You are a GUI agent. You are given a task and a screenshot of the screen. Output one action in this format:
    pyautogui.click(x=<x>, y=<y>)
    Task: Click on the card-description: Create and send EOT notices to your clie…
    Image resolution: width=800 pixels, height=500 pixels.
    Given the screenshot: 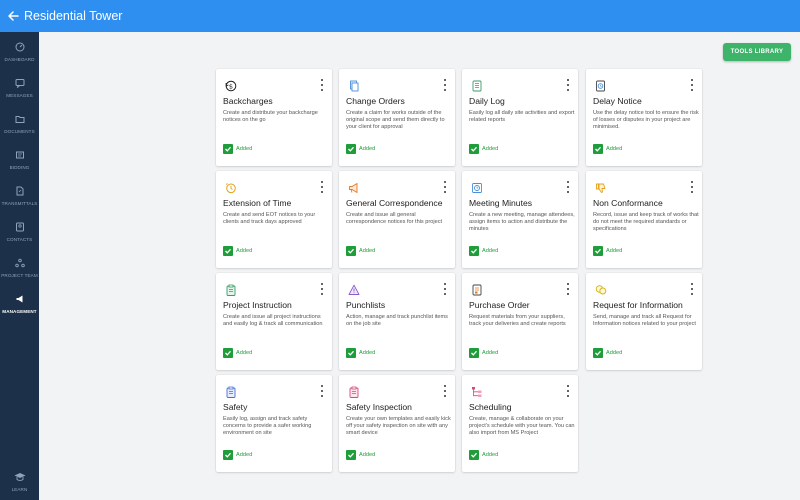 What is the action you would take?
    pyautogui.click(x=269, y=218)
    